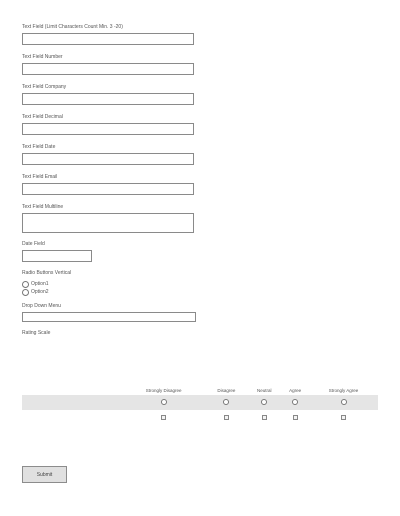 Image resolution: width=400 pixels, height=516 pixels. Describe the element at coordinates (43, 207) in the screenshot. I see `field-label-multiline: Text Field Multiline` at that location.